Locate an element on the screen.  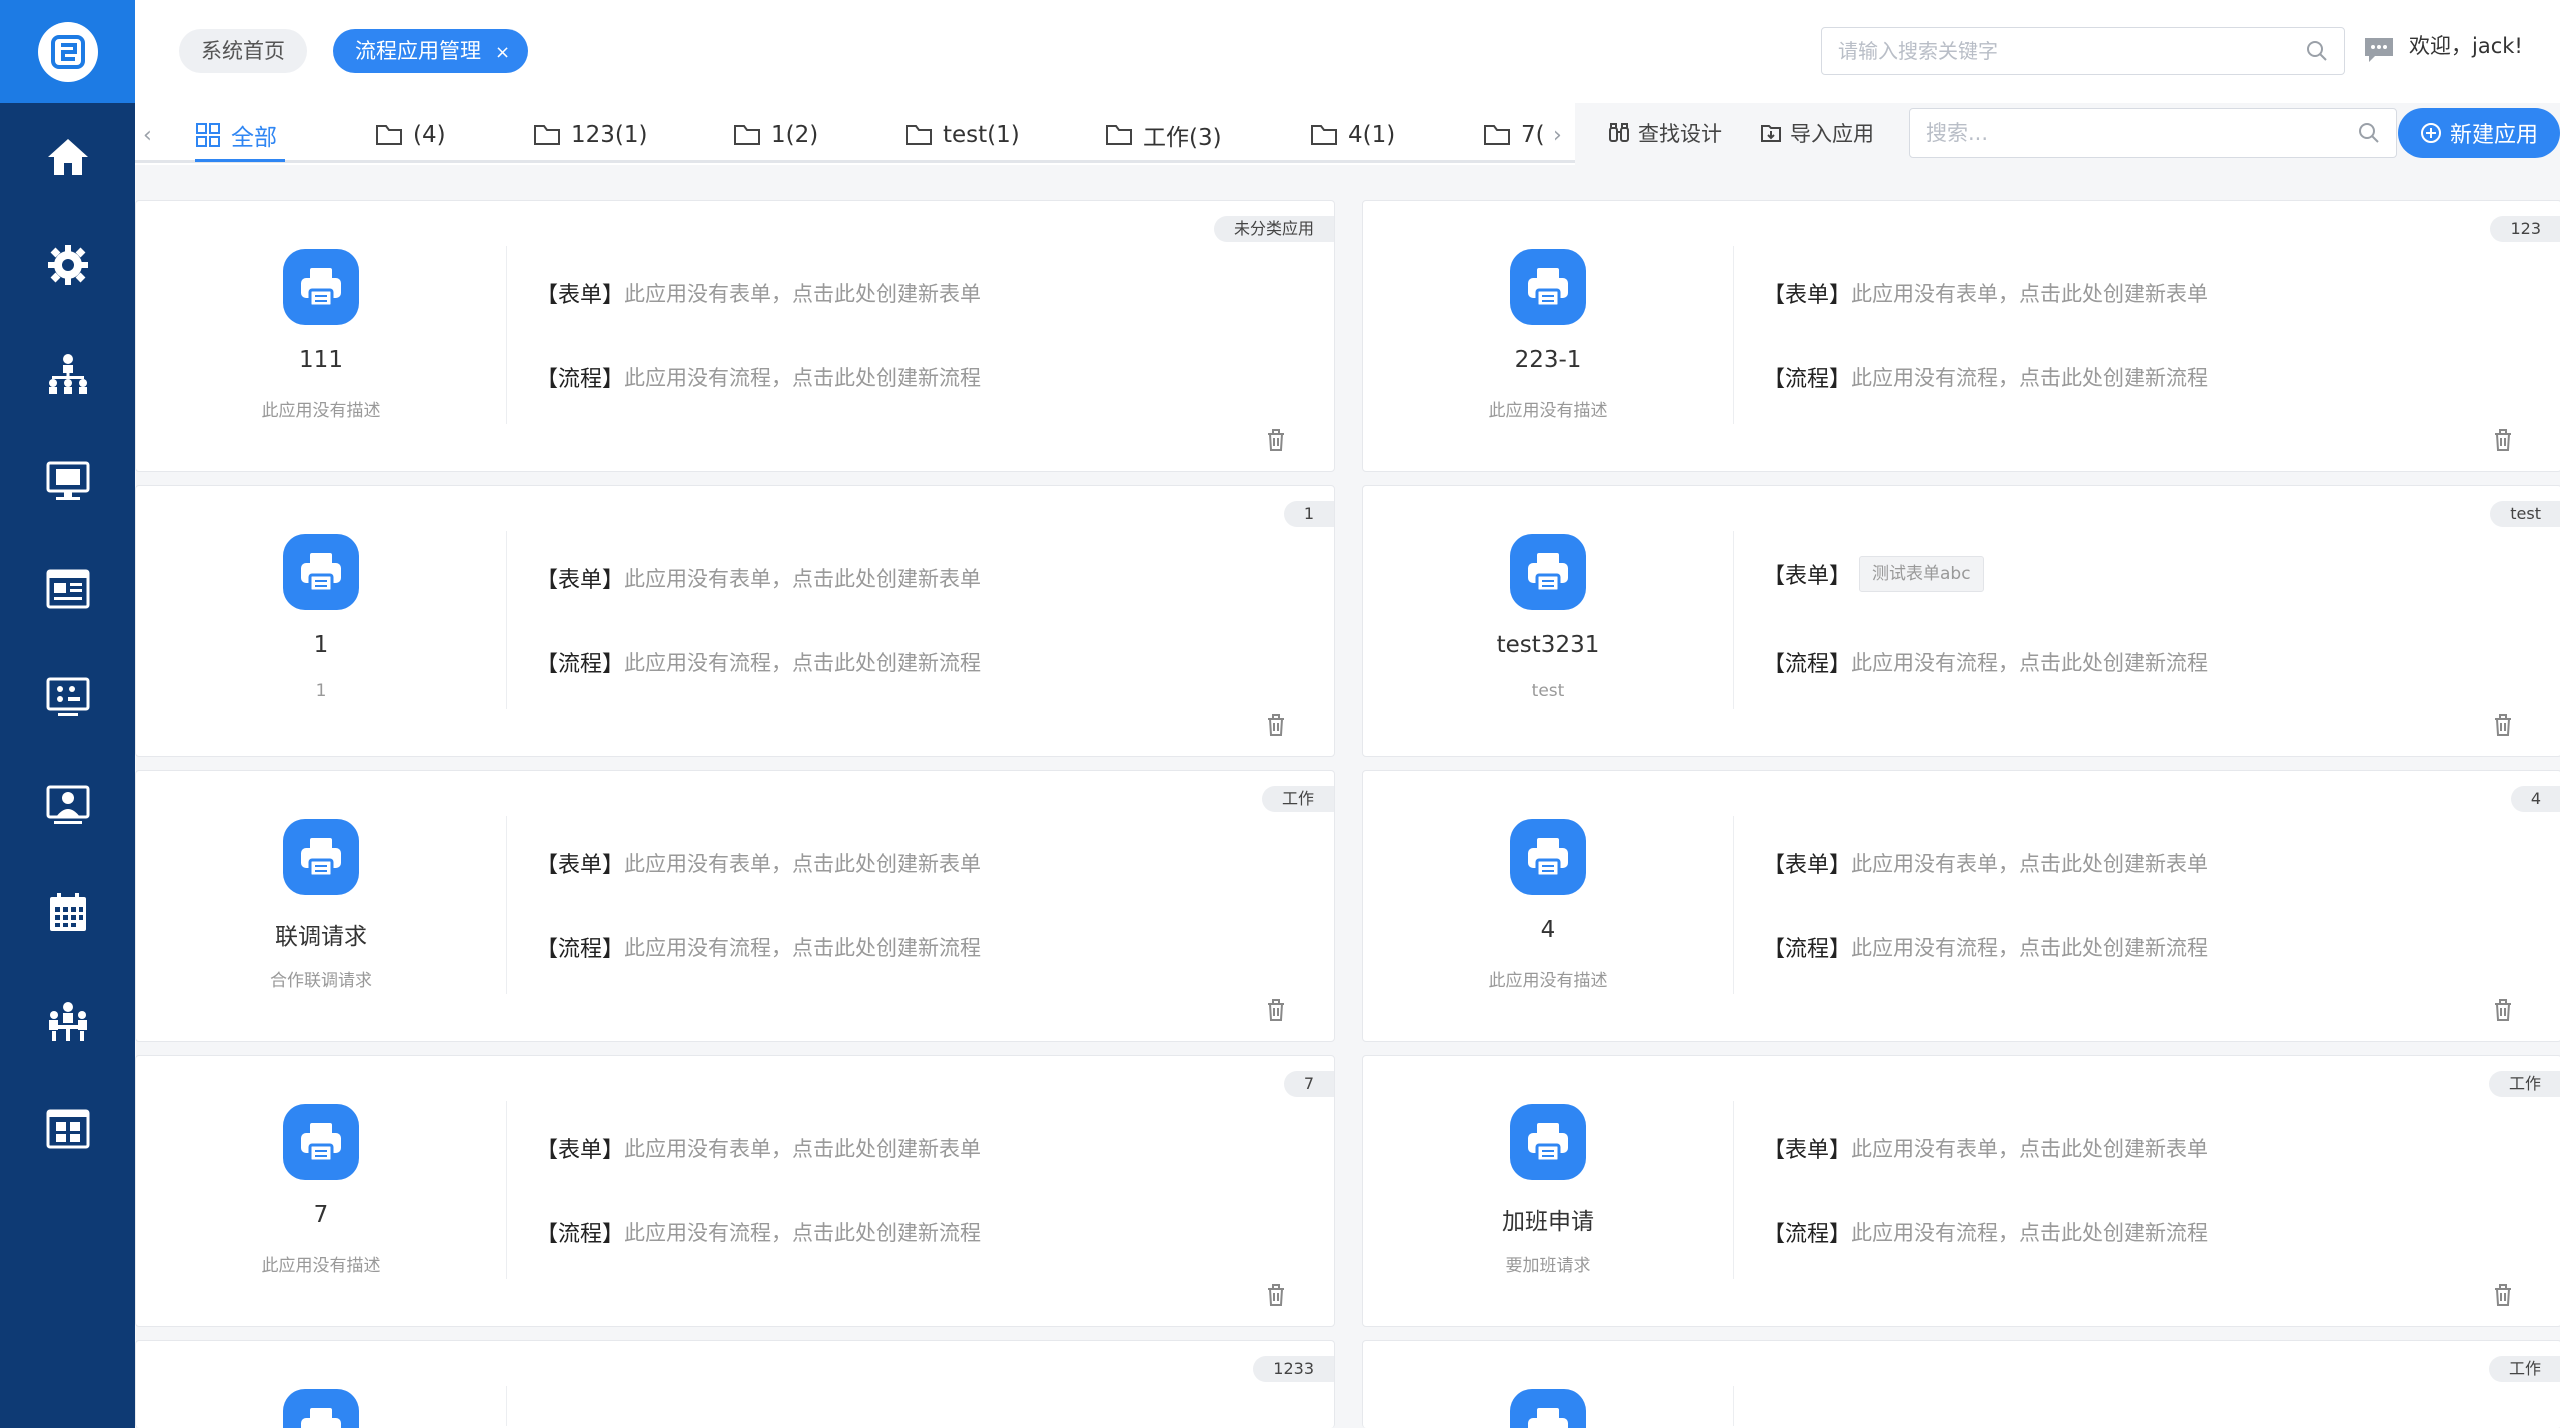
sidebar-item-meeting is located at coordinates (67, 1021).